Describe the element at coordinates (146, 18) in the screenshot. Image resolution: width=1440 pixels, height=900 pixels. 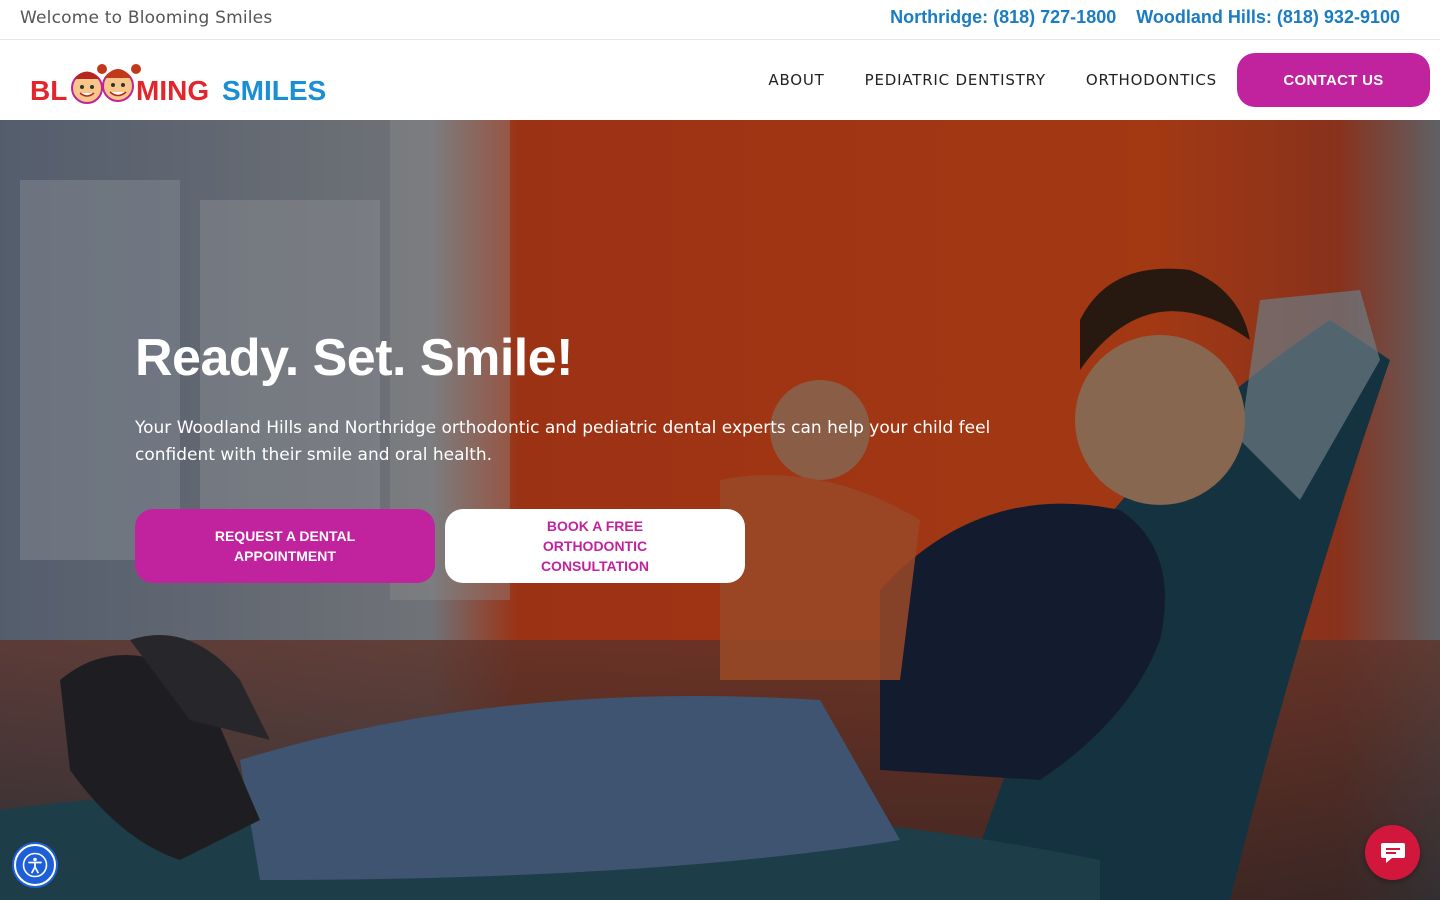
I see `welcome-text: Welcome to Blooming Smiles` at that location.